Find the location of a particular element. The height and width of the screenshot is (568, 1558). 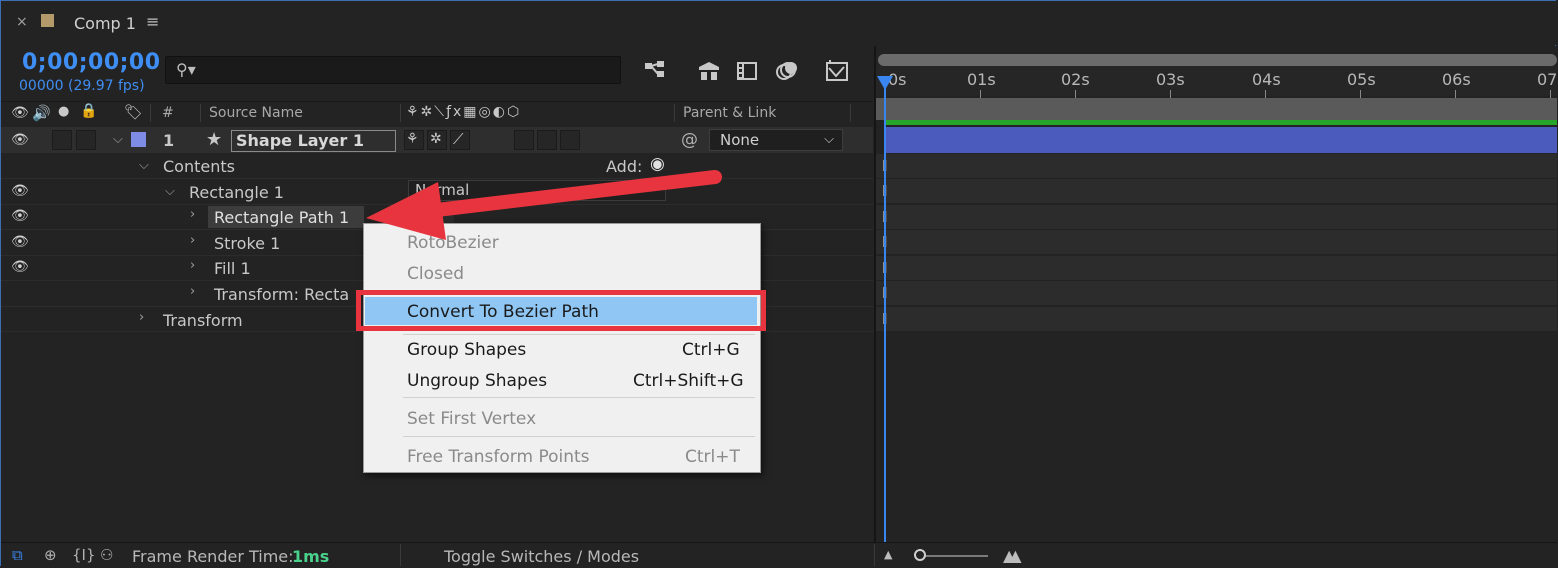

tab-bar is located at coordinates (779, 23).